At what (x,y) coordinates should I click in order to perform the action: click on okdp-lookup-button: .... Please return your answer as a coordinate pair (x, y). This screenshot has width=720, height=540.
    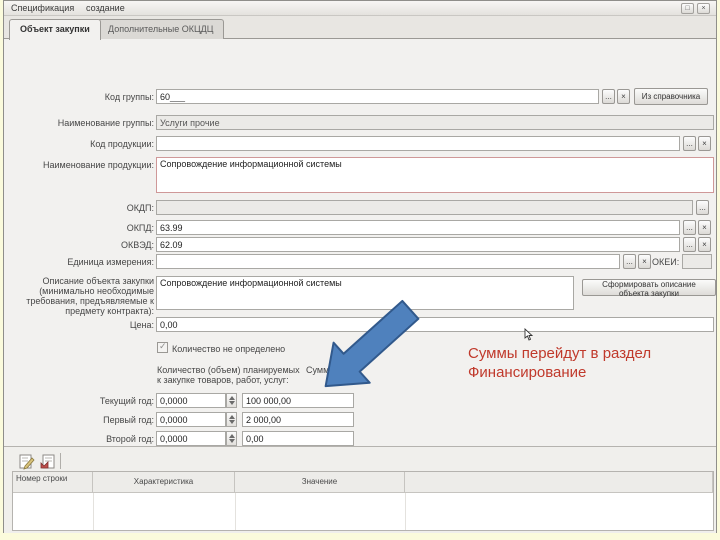
    Looking at the image, I should click on (702, 207).